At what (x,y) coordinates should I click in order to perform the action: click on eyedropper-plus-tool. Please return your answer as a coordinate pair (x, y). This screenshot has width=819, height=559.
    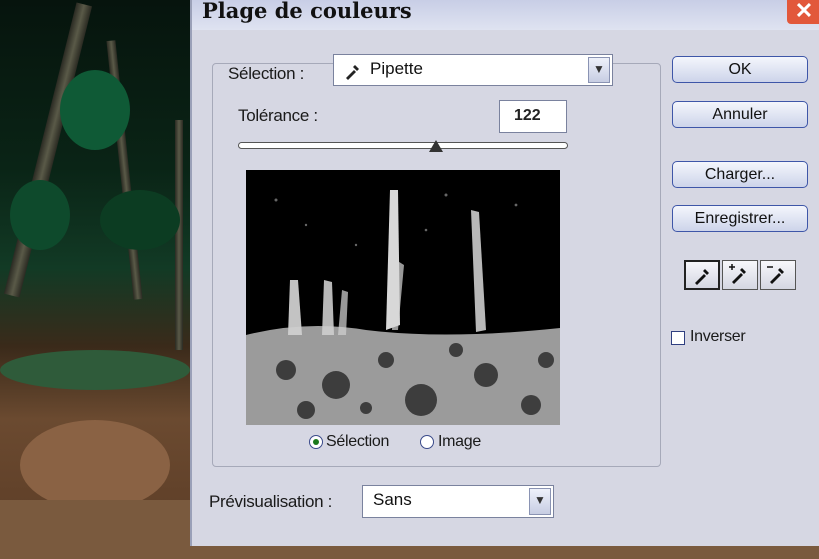
    Looking at the image, I should click on (740, 275).